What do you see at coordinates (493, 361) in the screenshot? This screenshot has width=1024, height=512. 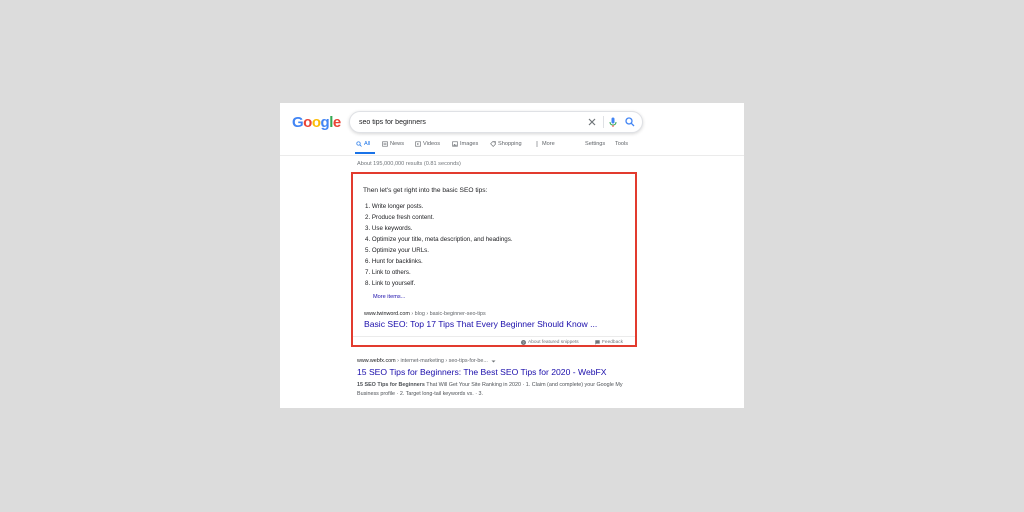 I see `chevron-down-icon` at bounding box center [493, 361].